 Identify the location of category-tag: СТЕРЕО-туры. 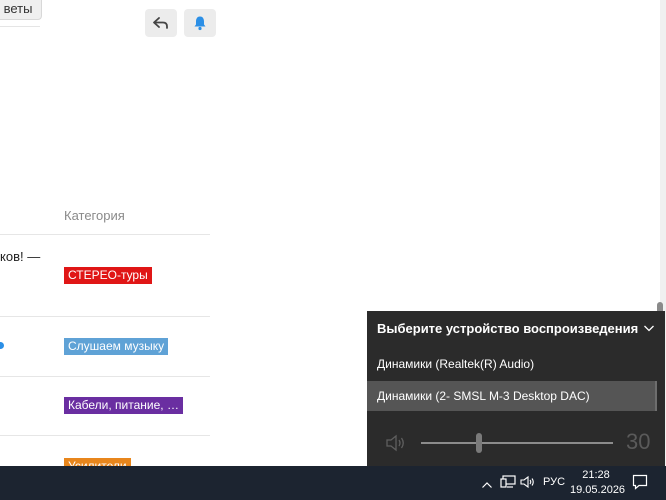
(108, 275).